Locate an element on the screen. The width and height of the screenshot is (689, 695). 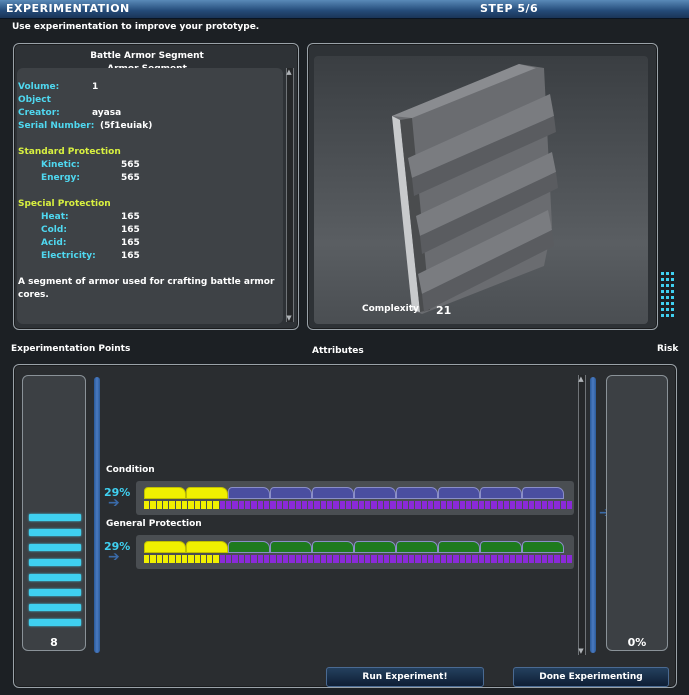
item-name: Battle Armor Segment is located at coordinates (147, 56).